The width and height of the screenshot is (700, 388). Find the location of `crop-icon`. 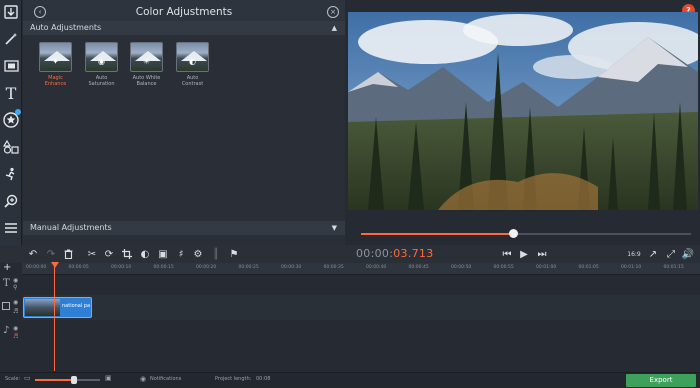

crop-icon is located at coordinates (127, 254).